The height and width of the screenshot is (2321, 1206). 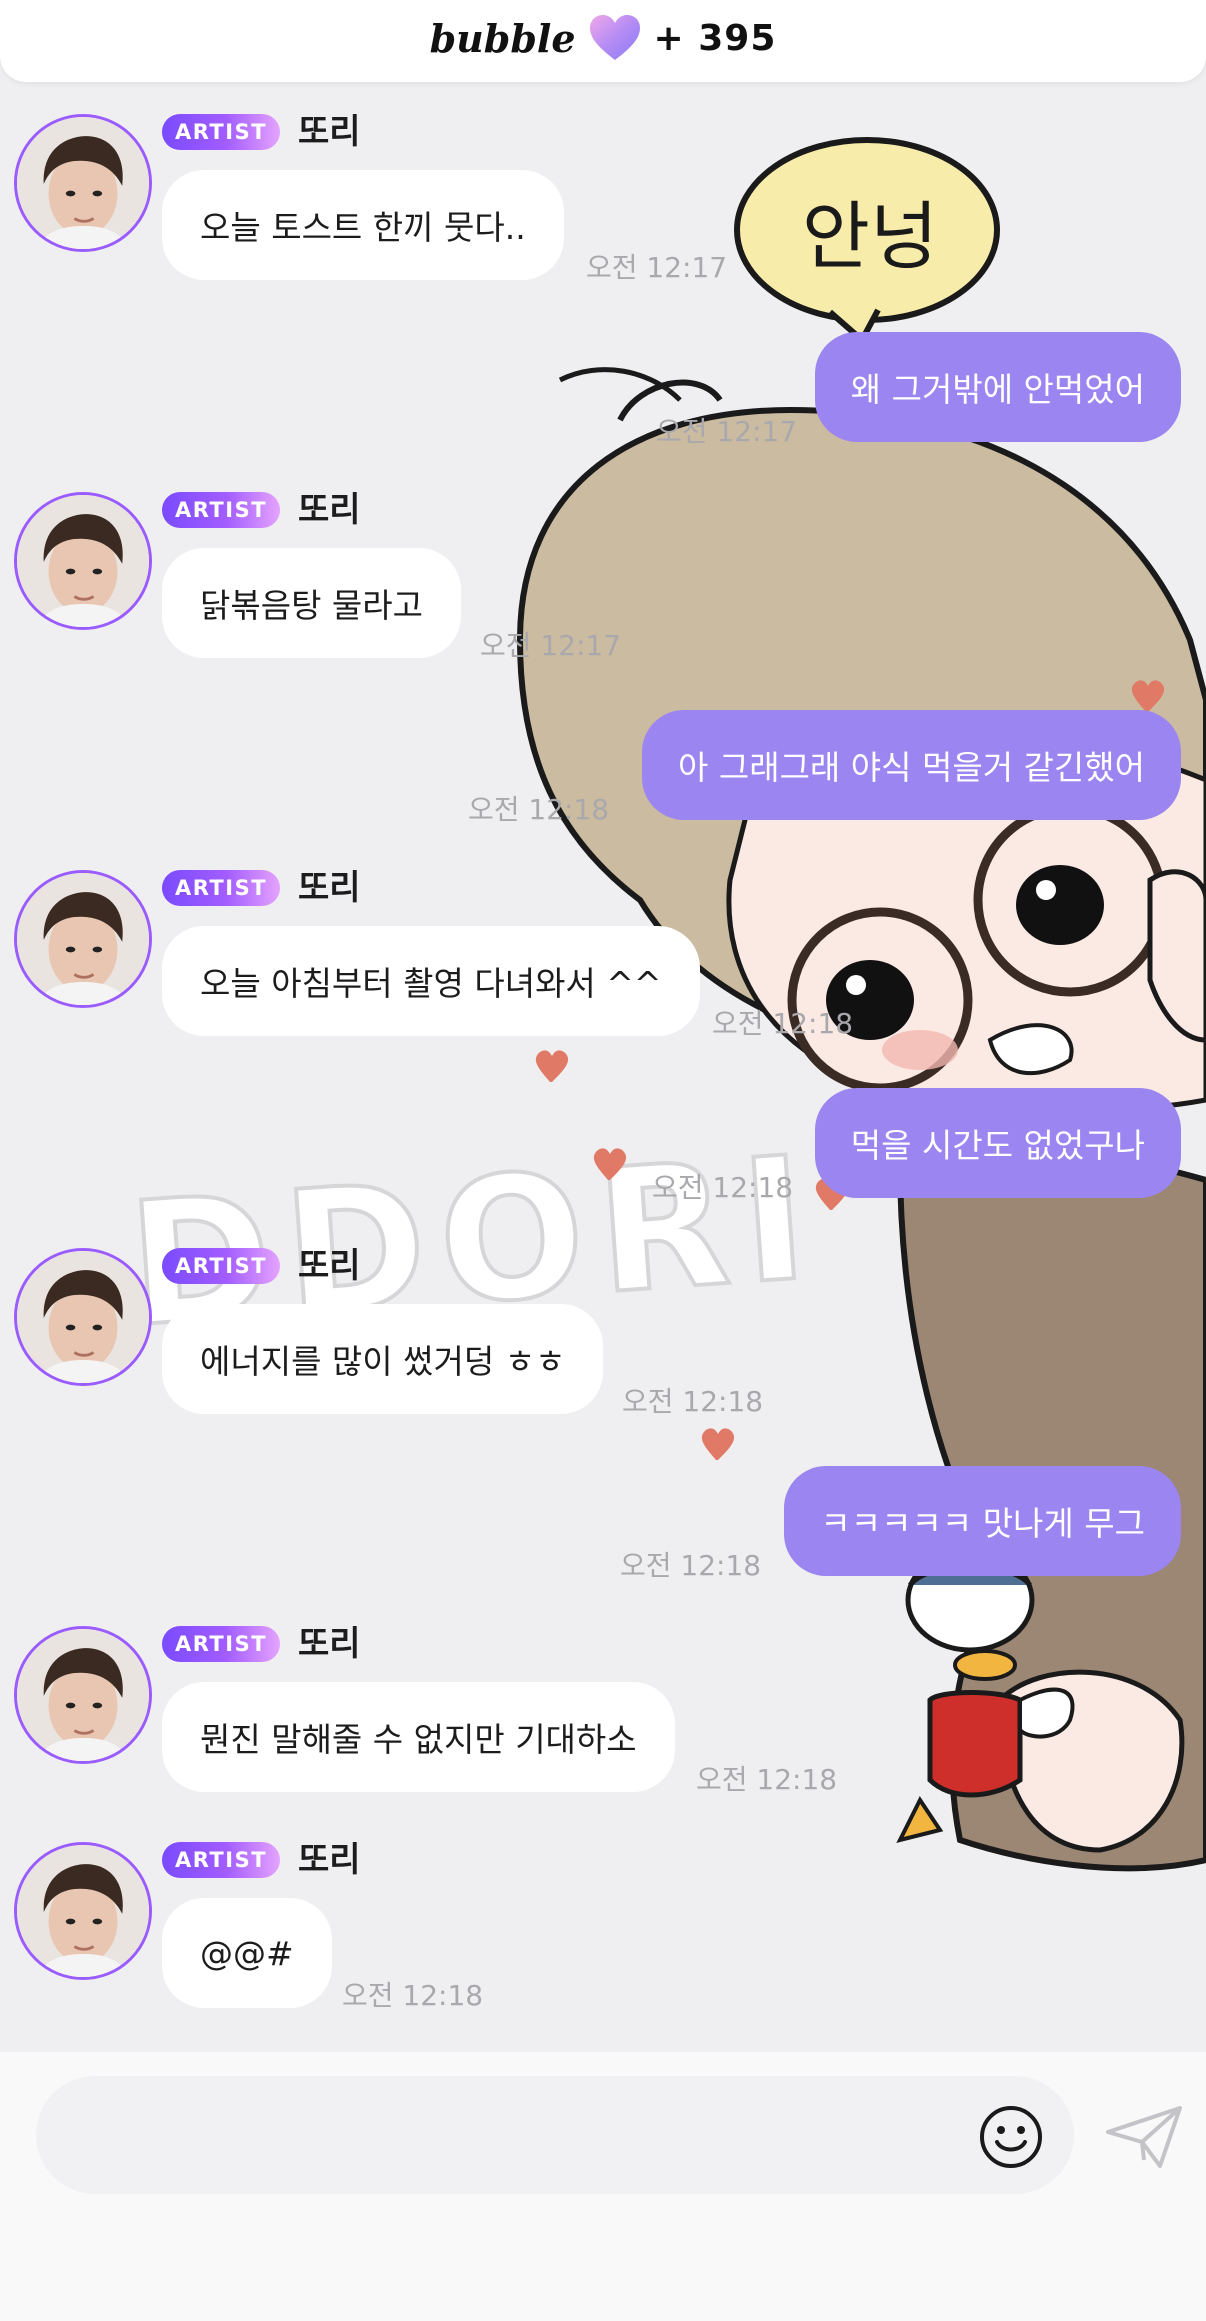 What do you see at coordinates (603, 1930) in the screenshot?
I see `message-row: ARTIST 또리 @@# 오전 12:18` at bounding box center [603, 1930].